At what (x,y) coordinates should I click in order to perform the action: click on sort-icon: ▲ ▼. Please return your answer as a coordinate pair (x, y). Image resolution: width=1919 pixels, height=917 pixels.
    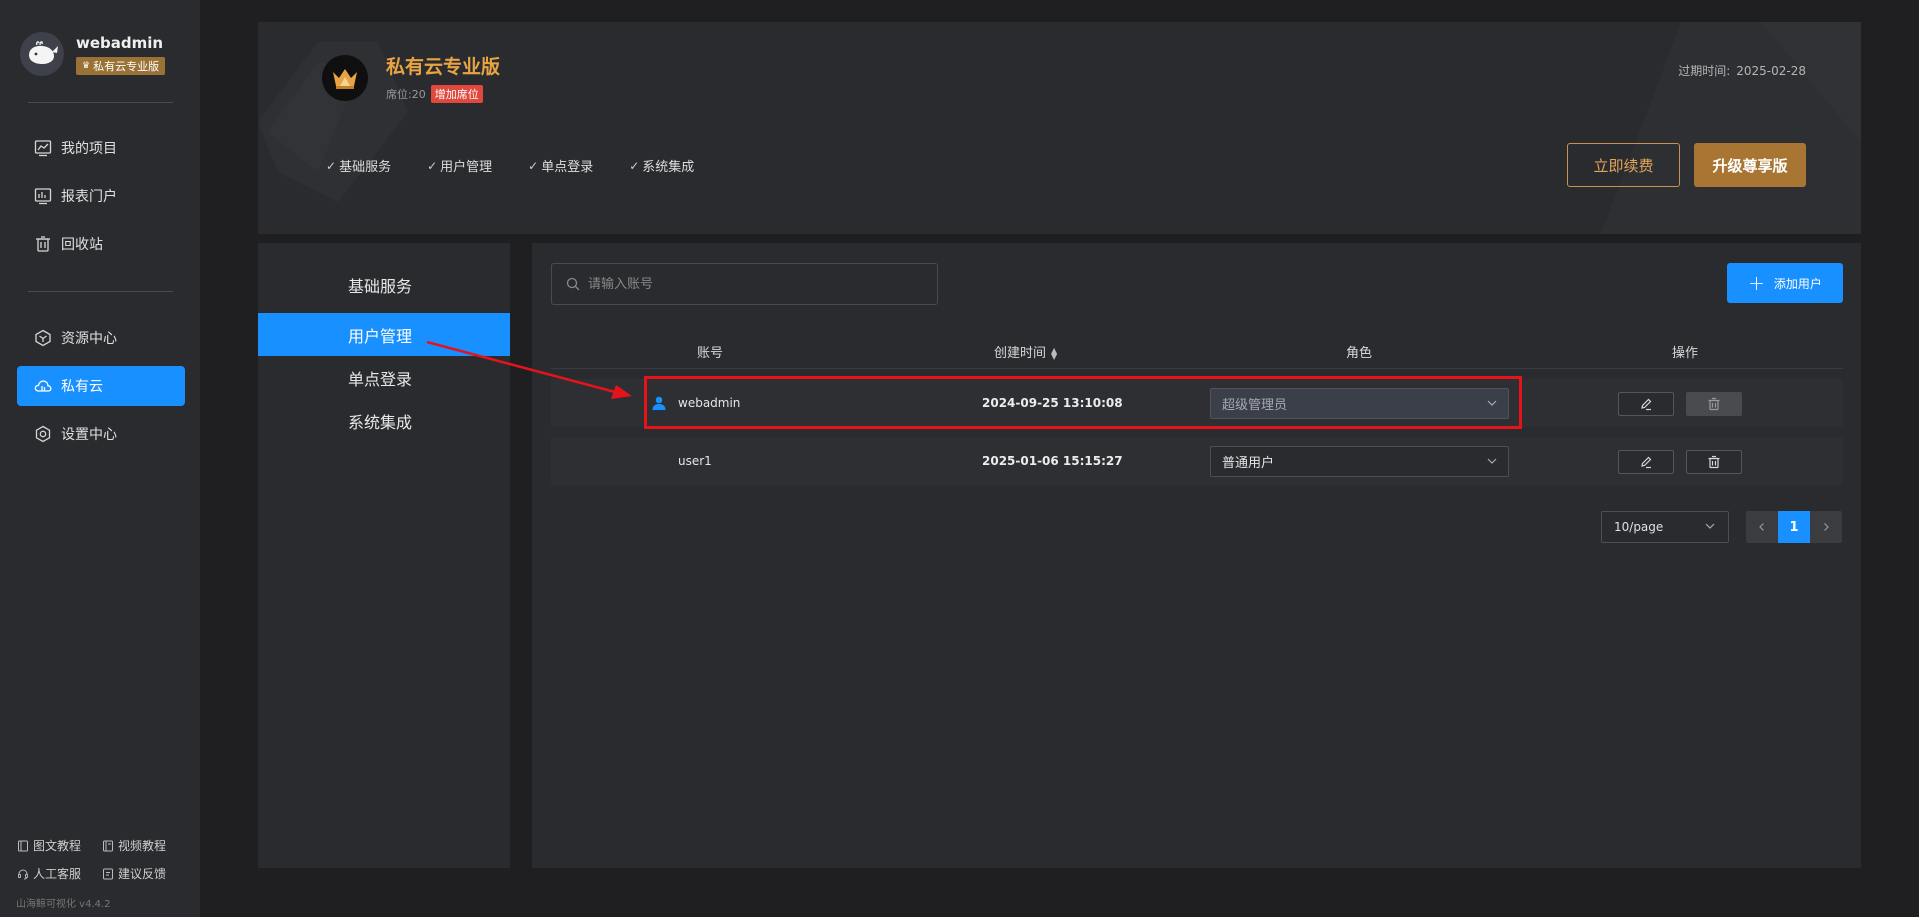
    Looking at the image, I should click on (1054, 353).